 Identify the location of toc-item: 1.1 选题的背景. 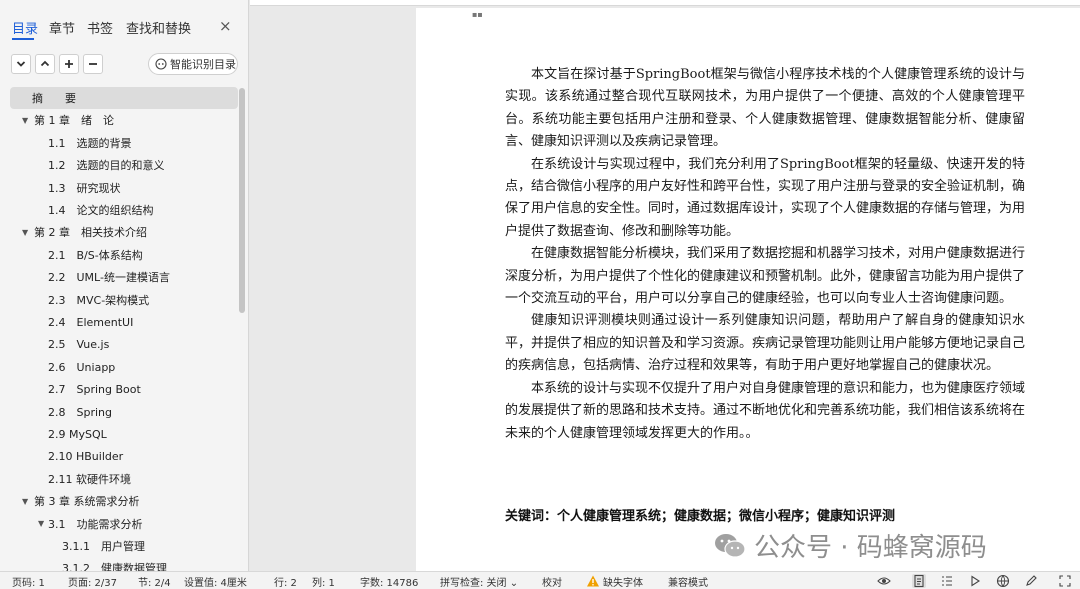
(124, 143).